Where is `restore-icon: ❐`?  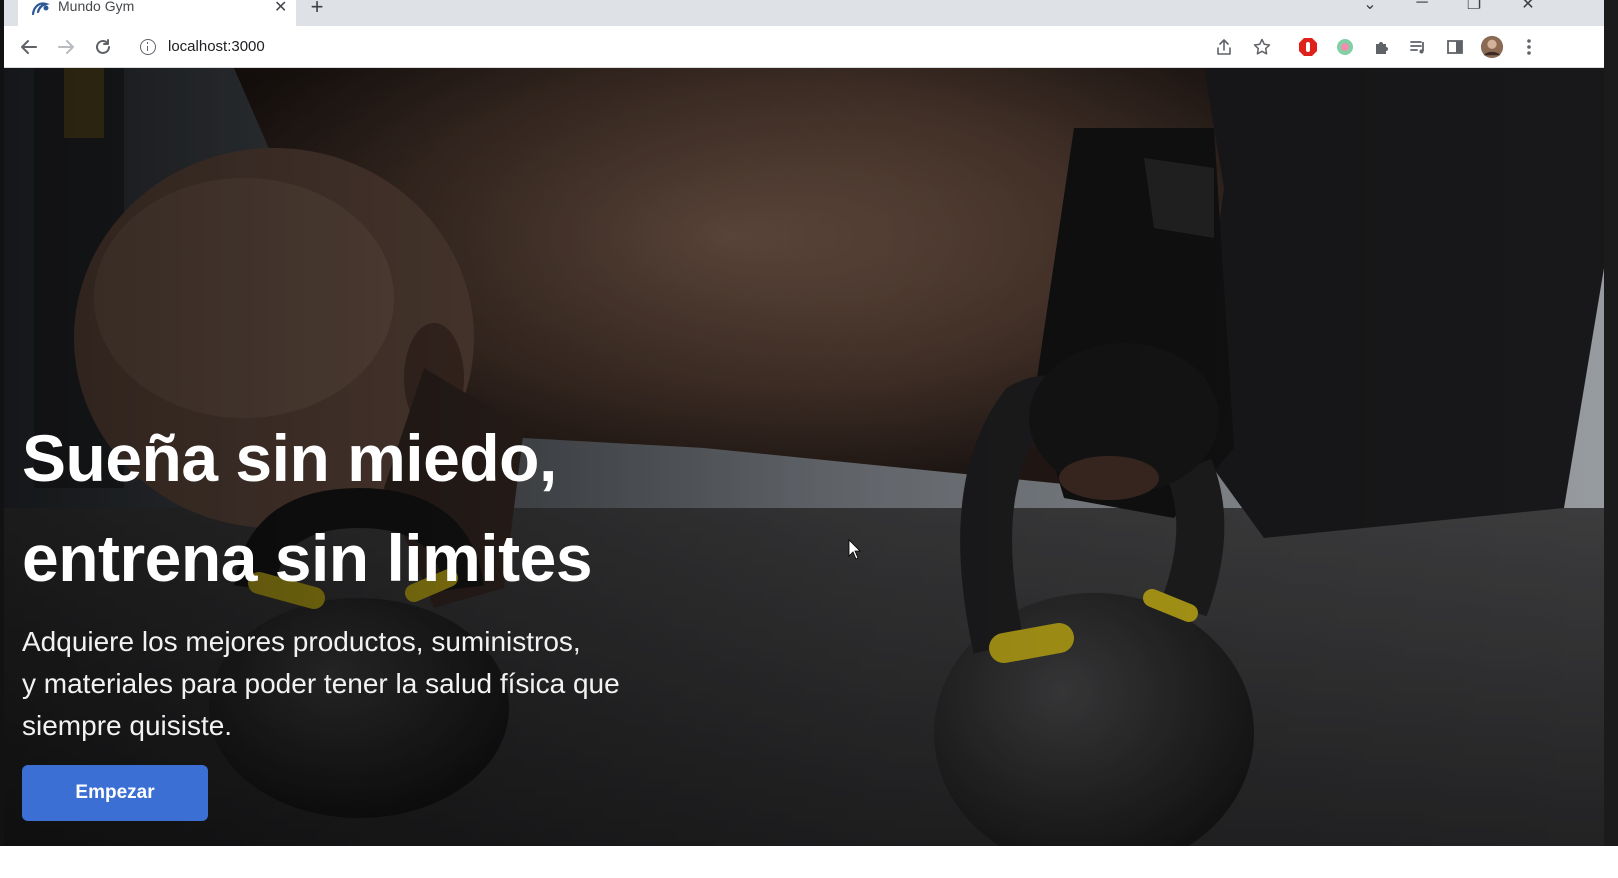
restore-icon: ❐ is located at coordinates (1474, 7).